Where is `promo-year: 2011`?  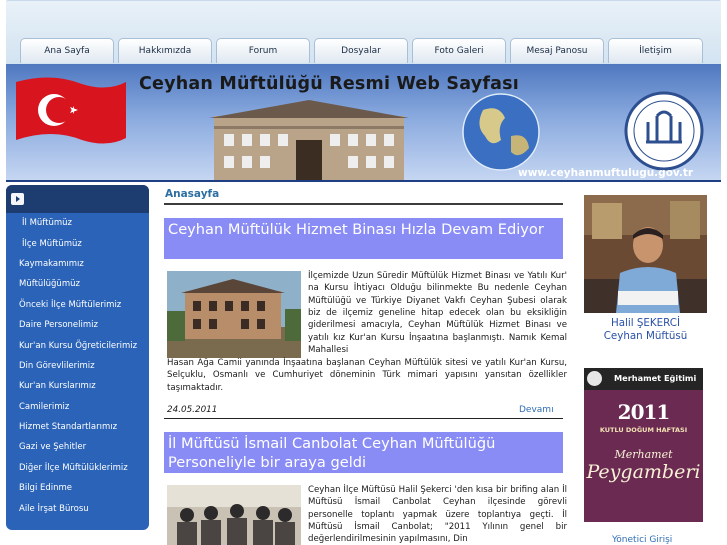 promo-year: 2011 is located at coordinates (644, 412).